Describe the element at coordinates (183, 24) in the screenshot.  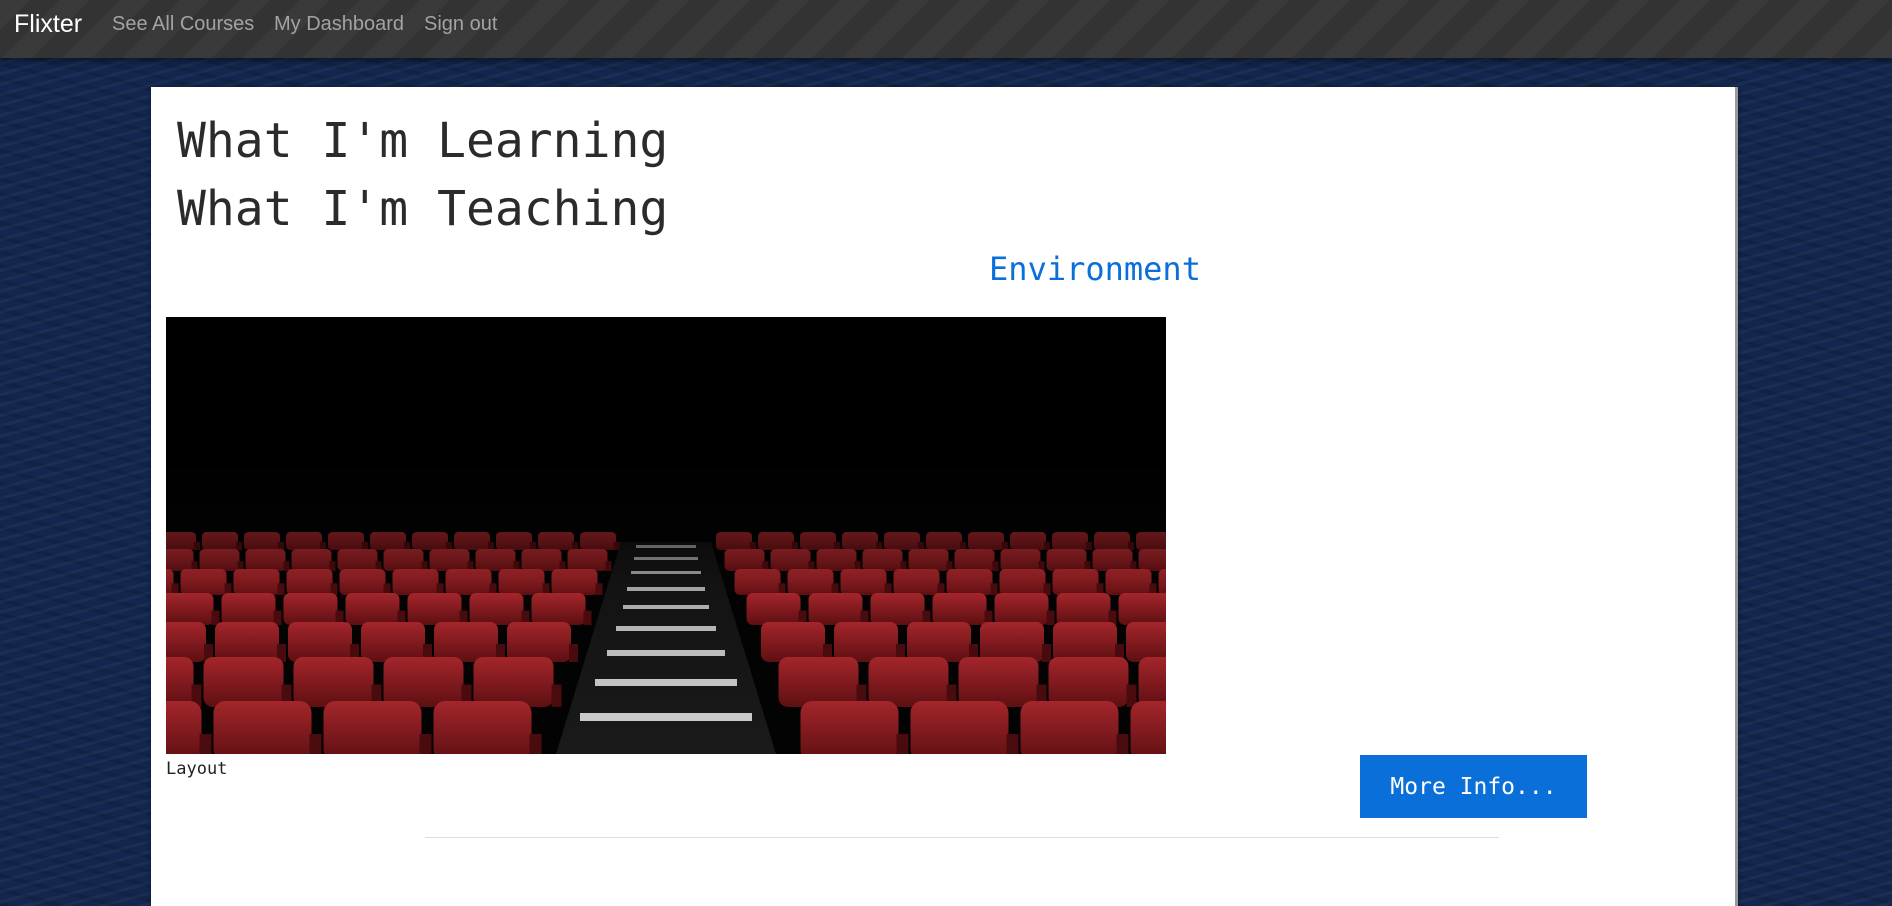
I see `nav-see-all-courses: See All Courses` at that location.